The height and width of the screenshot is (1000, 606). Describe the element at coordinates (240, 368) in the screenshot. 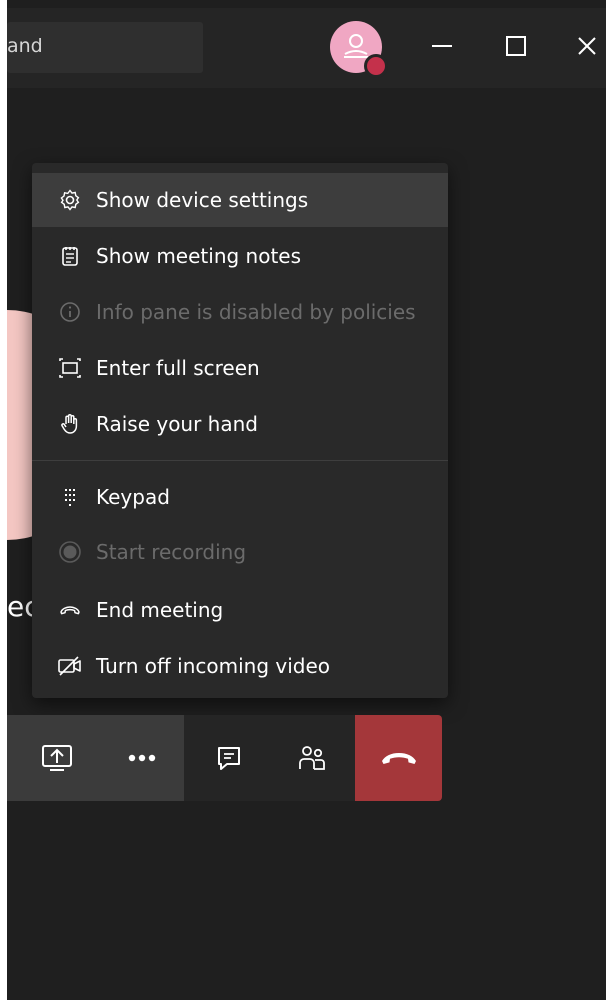

I see `menu-item-full-screen: Enter full screen` at that location.